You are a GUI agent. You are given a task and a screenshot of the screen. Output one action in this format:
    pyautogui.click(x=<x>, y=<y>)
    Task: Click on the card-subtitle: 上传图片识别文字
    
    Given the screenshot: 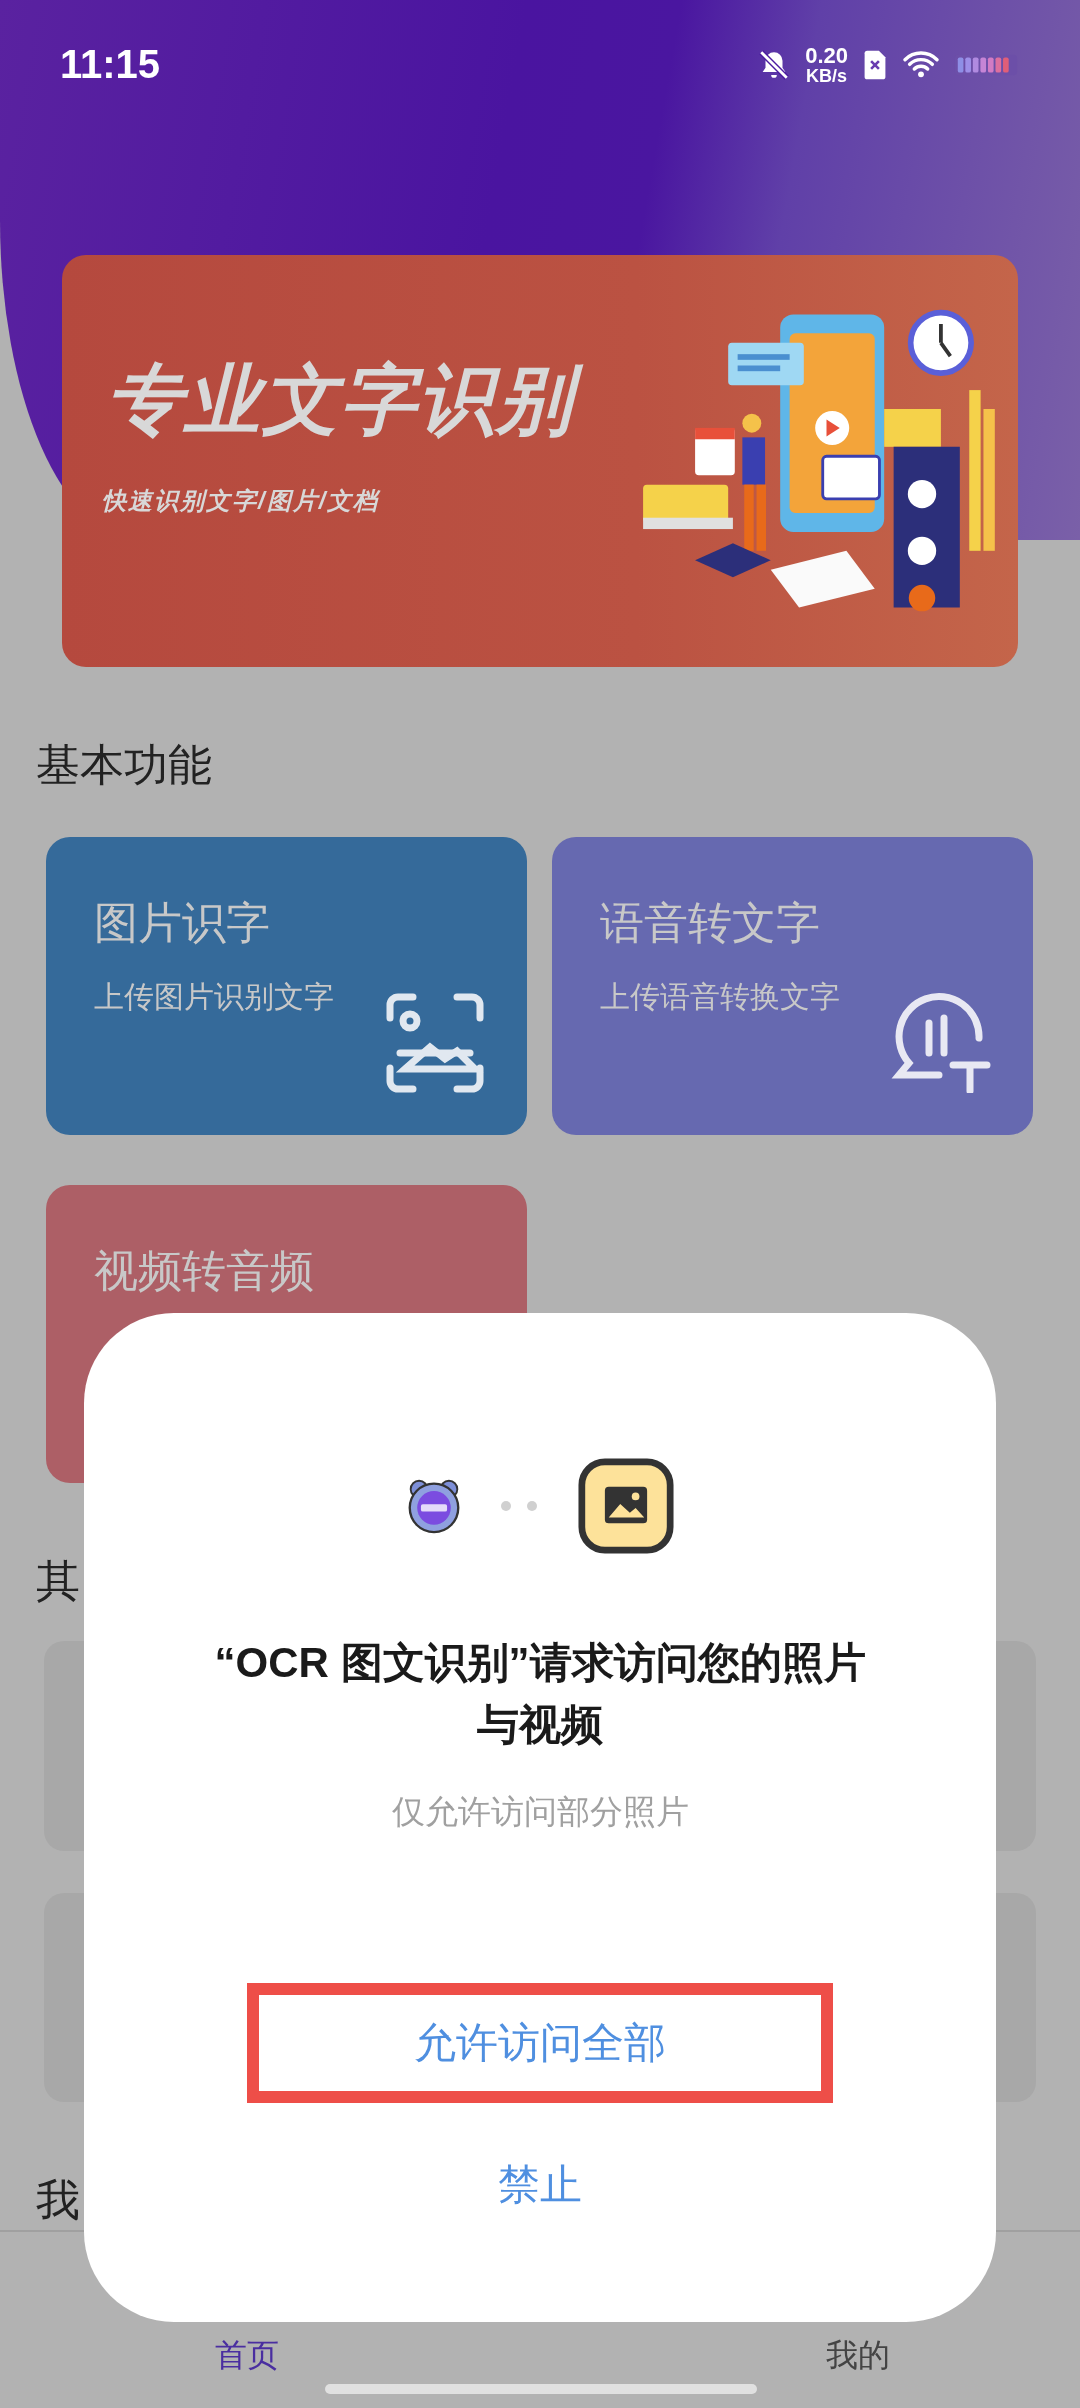 What is the action you would take?
    pyautogui.click(x=214, y=997)
    